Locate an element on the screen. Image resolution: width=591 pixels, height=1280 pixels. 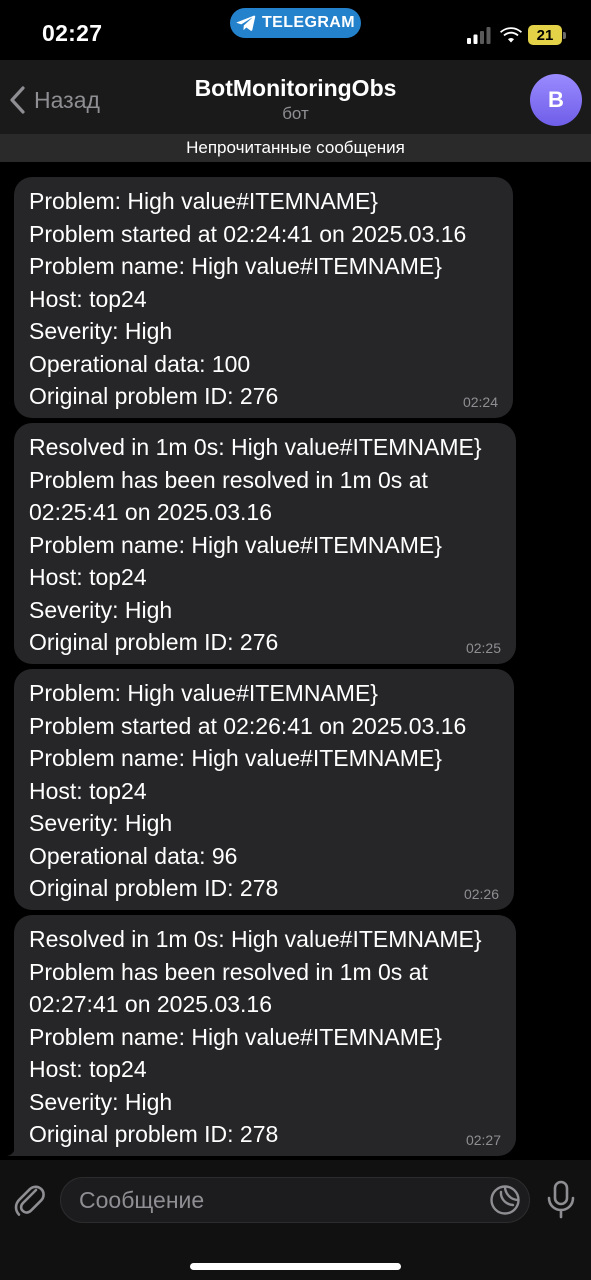
input-bar is located at coordinates (295, 1220).